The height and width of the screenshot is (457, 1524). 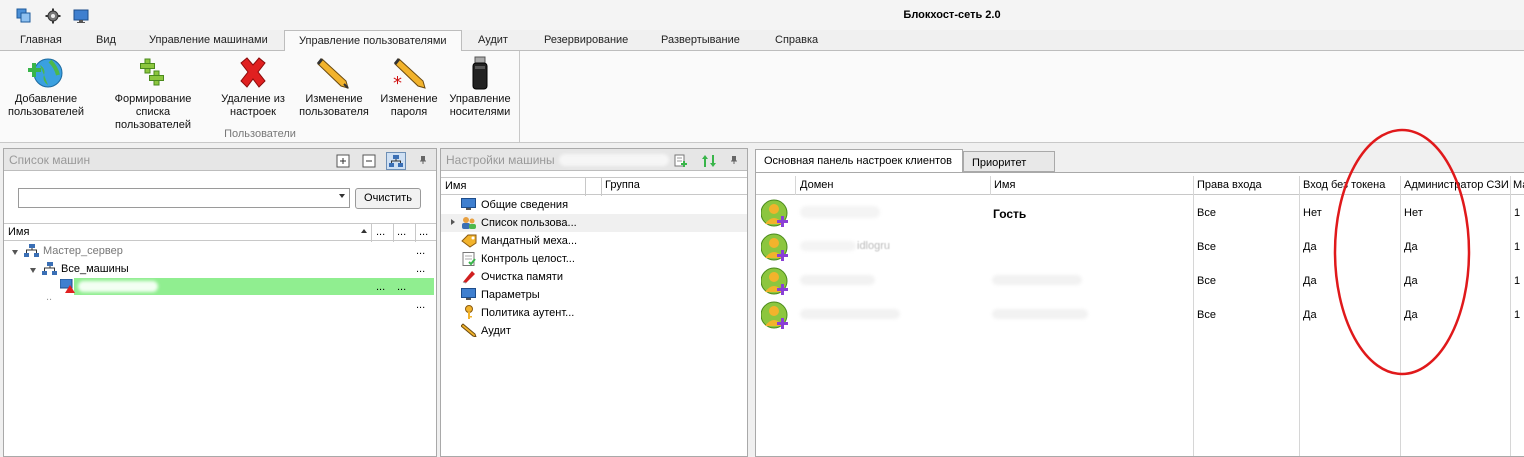 I want to click on edit-user-button: Изменение пользователя, so click(x=334, y=87).